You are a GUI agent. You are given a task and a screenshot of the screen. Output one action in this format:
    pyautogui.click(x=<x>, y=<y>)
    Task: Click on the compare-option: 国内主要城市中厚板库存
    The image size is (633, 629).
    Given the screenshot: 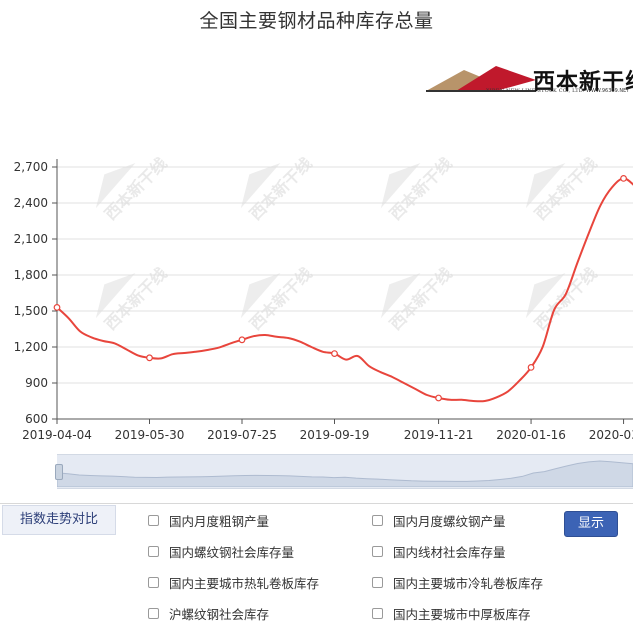 What is the action you would take?
    pyautogui.click(x=451, y=613)
    